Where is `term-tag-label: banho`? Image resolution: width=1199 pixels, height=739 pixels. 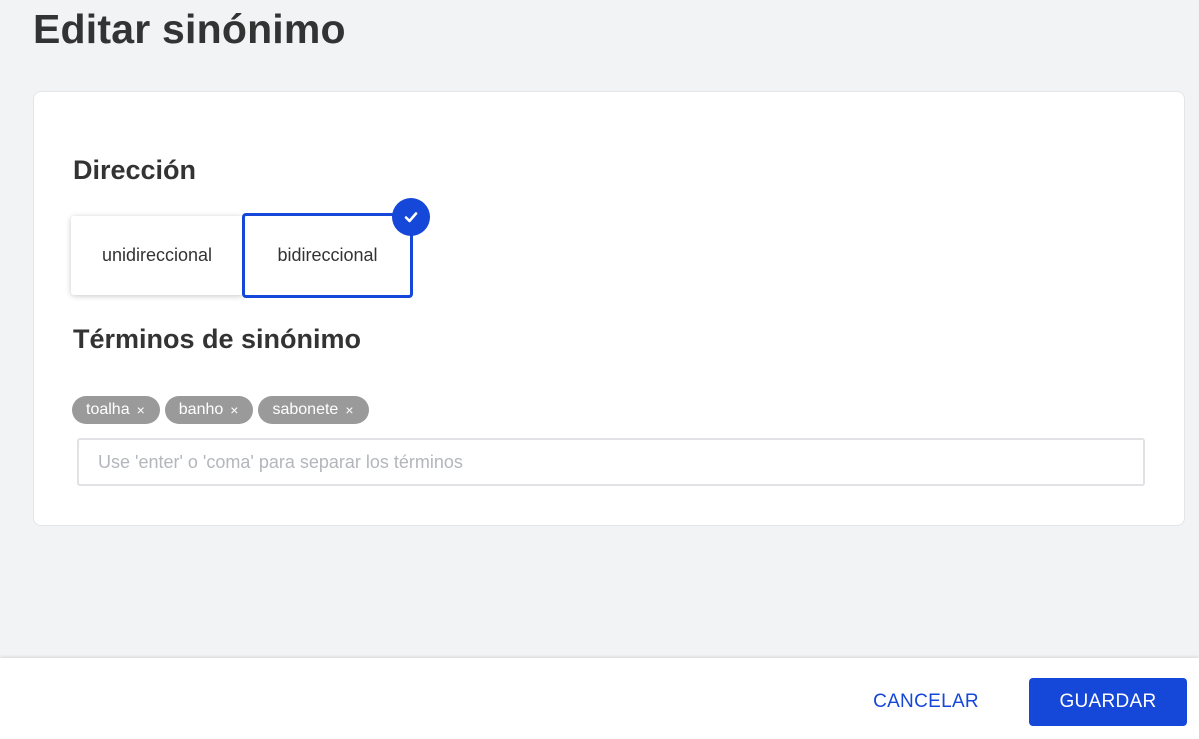 term-tag-label: banho is located at coordinates (201, 409).